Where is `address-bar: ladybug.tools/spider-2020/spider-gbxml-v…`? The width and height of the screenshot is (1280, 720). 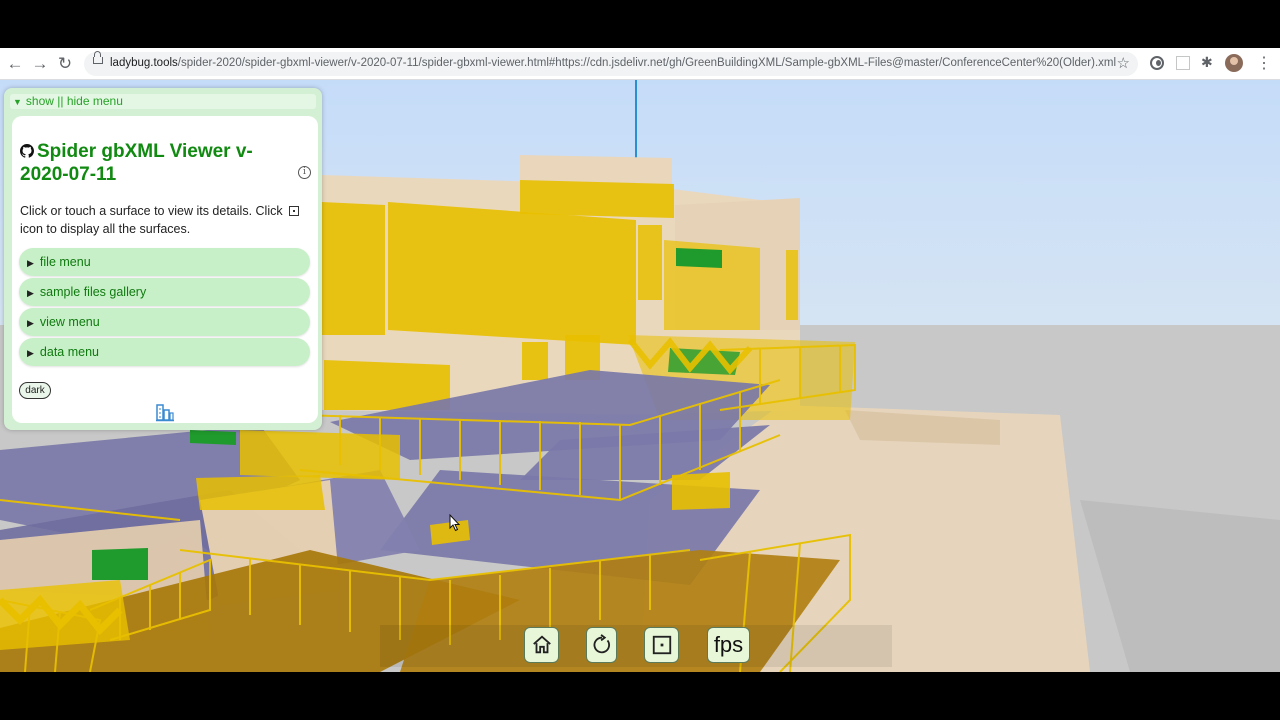
address-bar: ladybug.tools/spider-2020/spider-gbxml-v… is located at coordinates (611, 63).